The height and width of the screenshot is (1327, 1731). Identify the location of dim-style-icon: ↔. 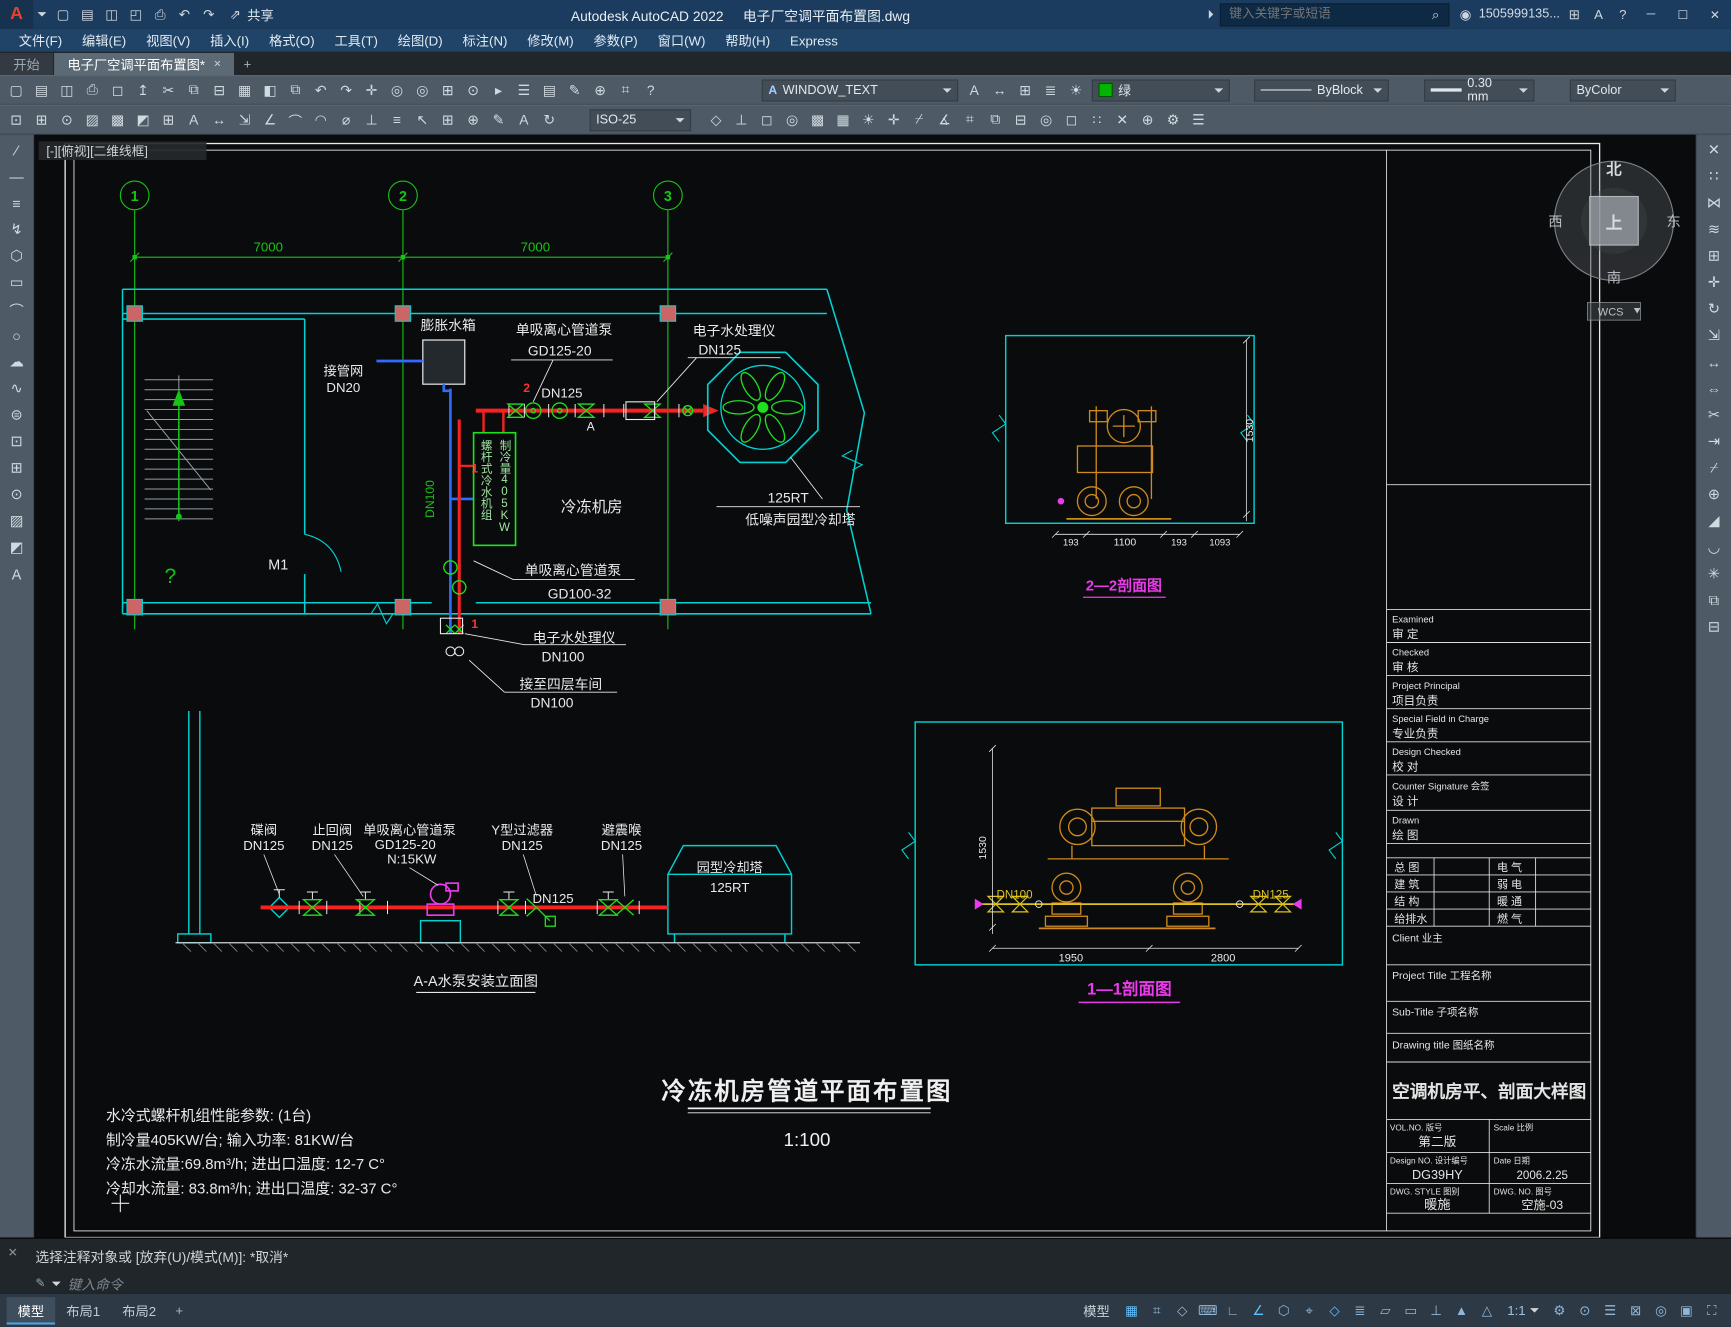
(999, 90).